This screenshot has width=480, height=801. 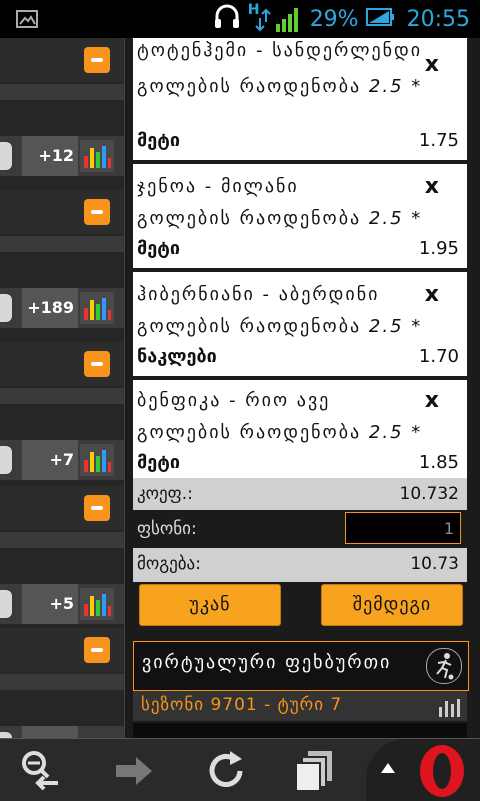 I want to click on stake-input, so click(x=403, y=528).